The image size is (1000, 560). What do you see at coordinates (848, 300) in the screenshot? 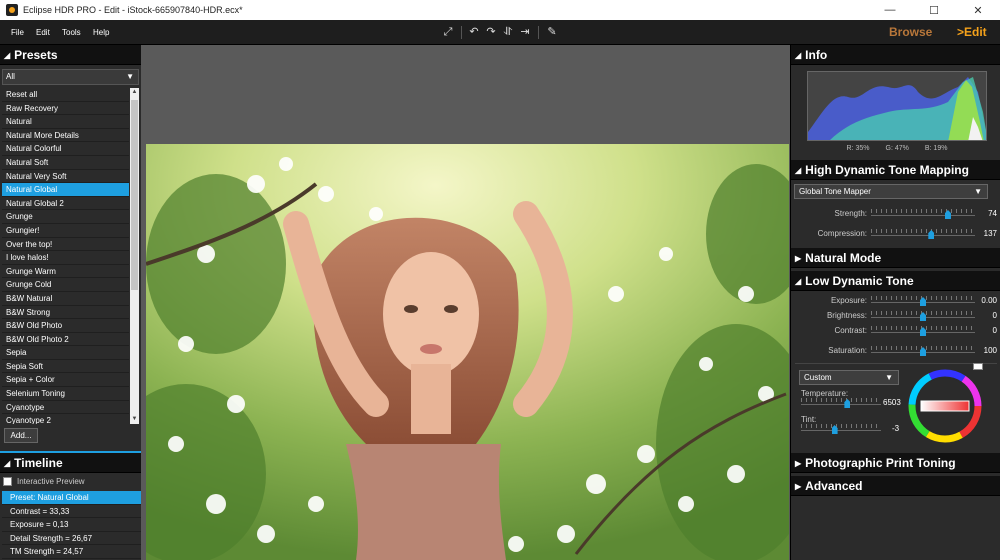
I see `slider-label: Exposure:` at bounding box center [848, 300].